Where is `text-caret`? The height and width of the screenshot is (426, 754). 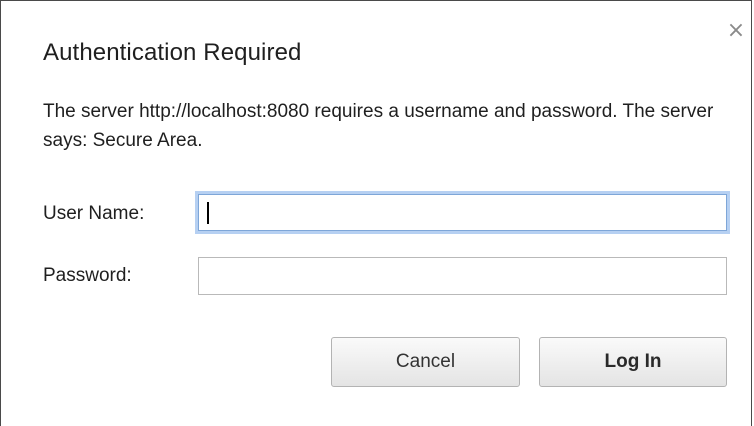
text-caret is located at coordinates (208, 213).